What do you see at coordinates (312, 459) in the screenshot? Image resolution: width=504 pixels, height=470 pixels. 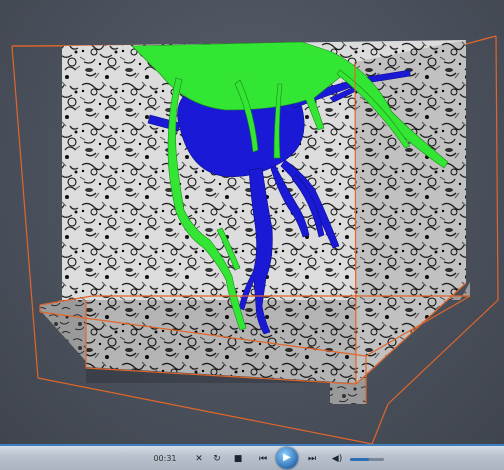 I see `next-button: ⏭` at bounding box center [312, 459].